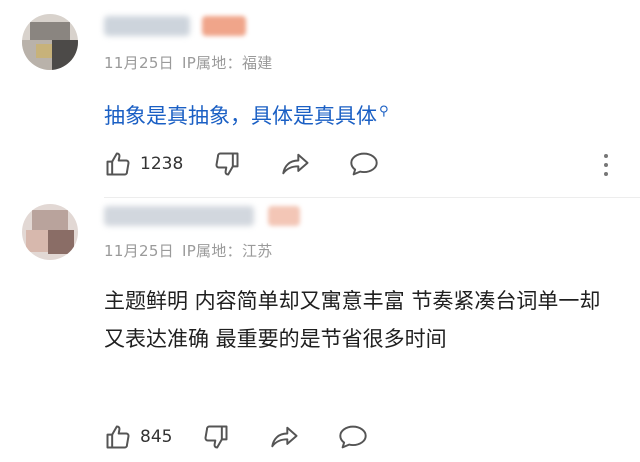  I want to click on more-icon, so click(607, 165).